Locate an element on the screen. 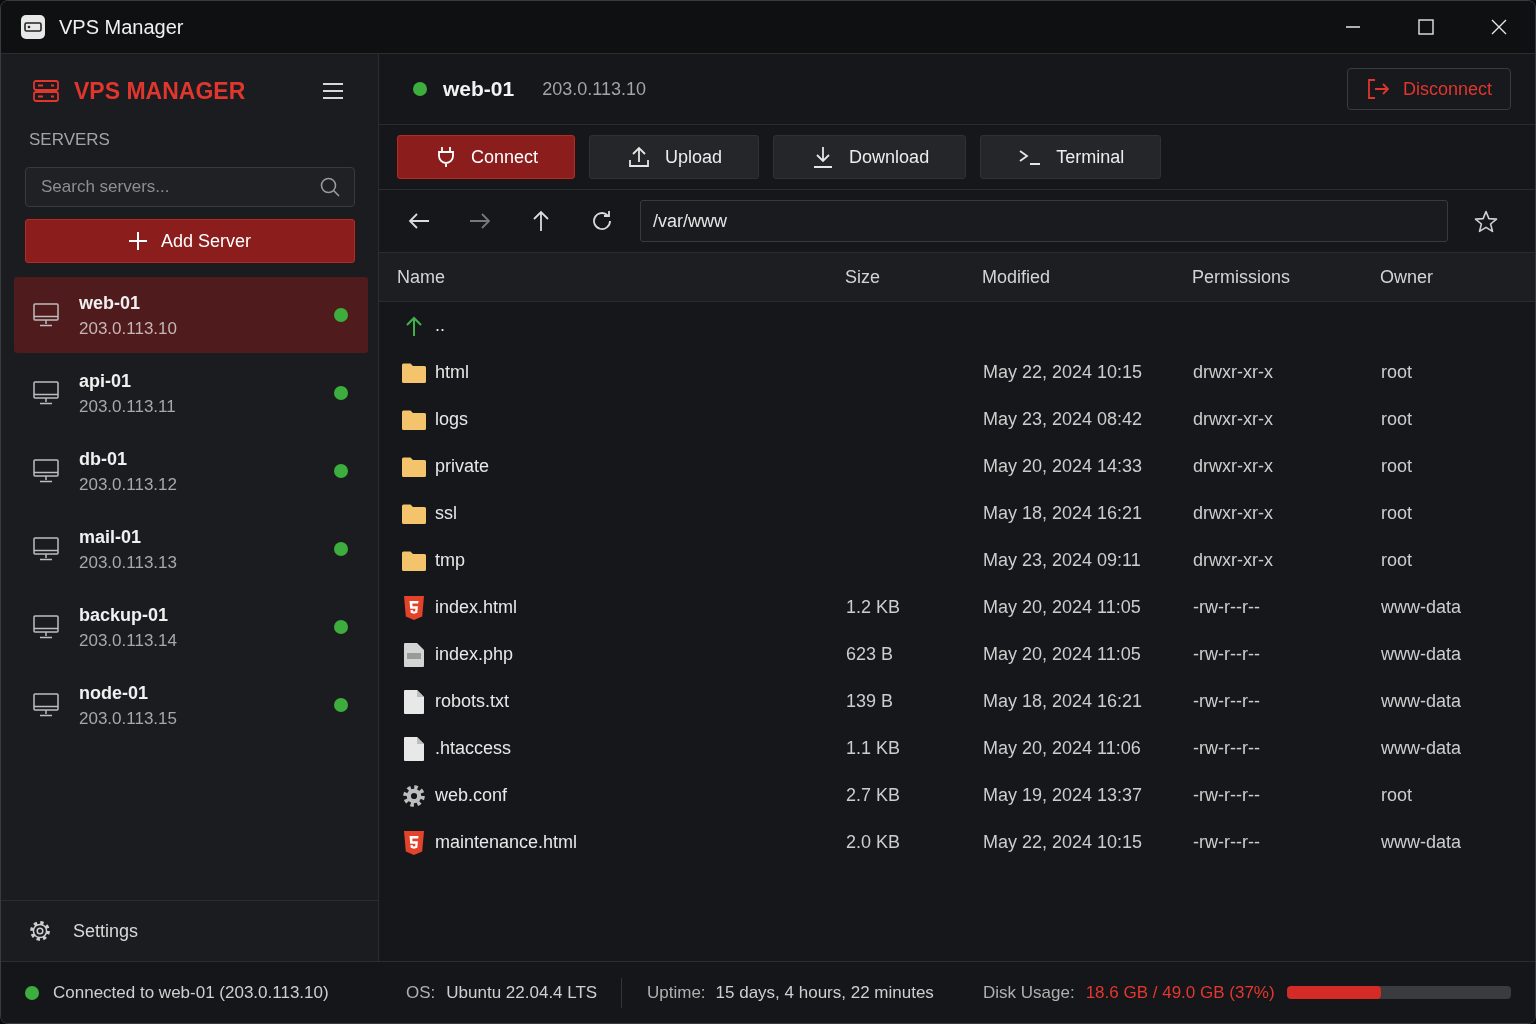 The height and width of the screenshot is (1024, 1536). table-cell: May 23, 2024 08:42 is located at coordinates (1062, 419).